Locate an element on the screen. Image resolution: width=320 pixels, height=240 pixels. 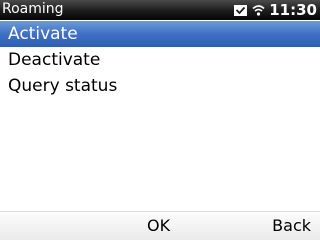
status-bar: Roaming 11:30 is located at coordinates (160, 10).